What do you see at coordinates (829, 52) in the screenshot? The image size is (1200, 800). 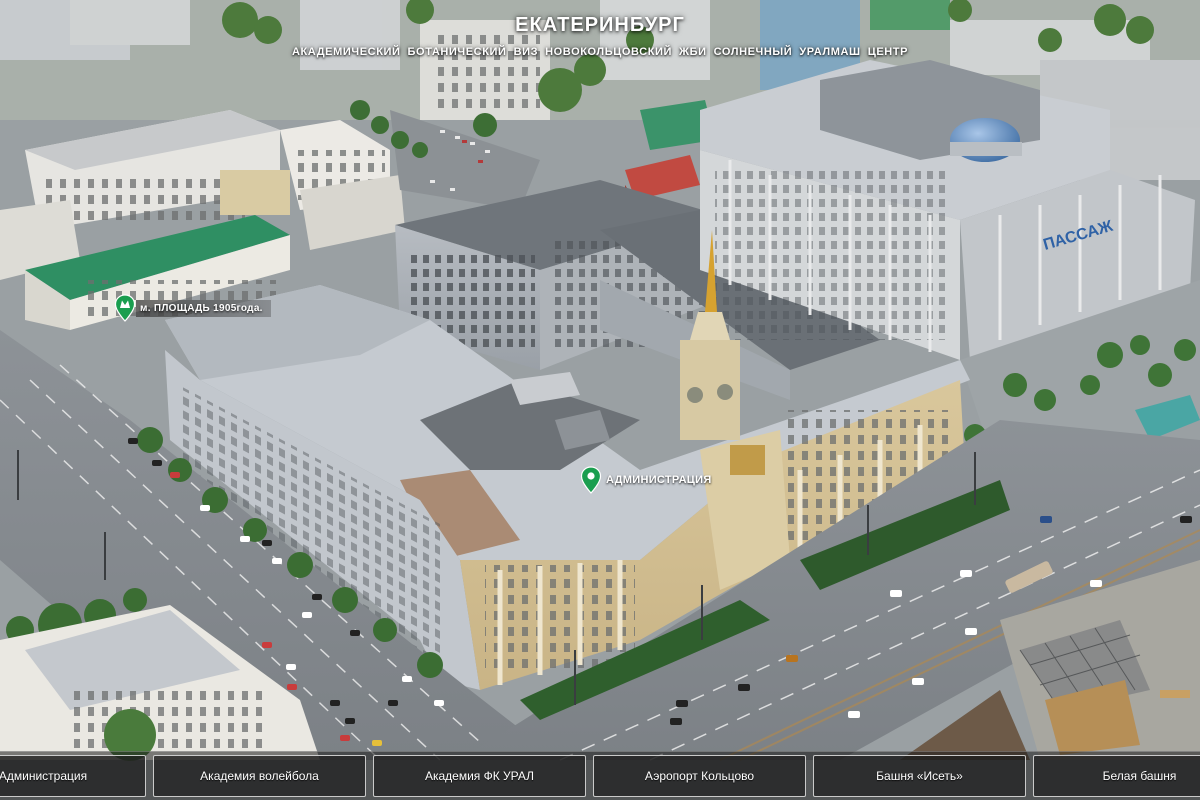 I see `district-link-uralmash: УРАЛМАШ` at bounding box center [829, 52].